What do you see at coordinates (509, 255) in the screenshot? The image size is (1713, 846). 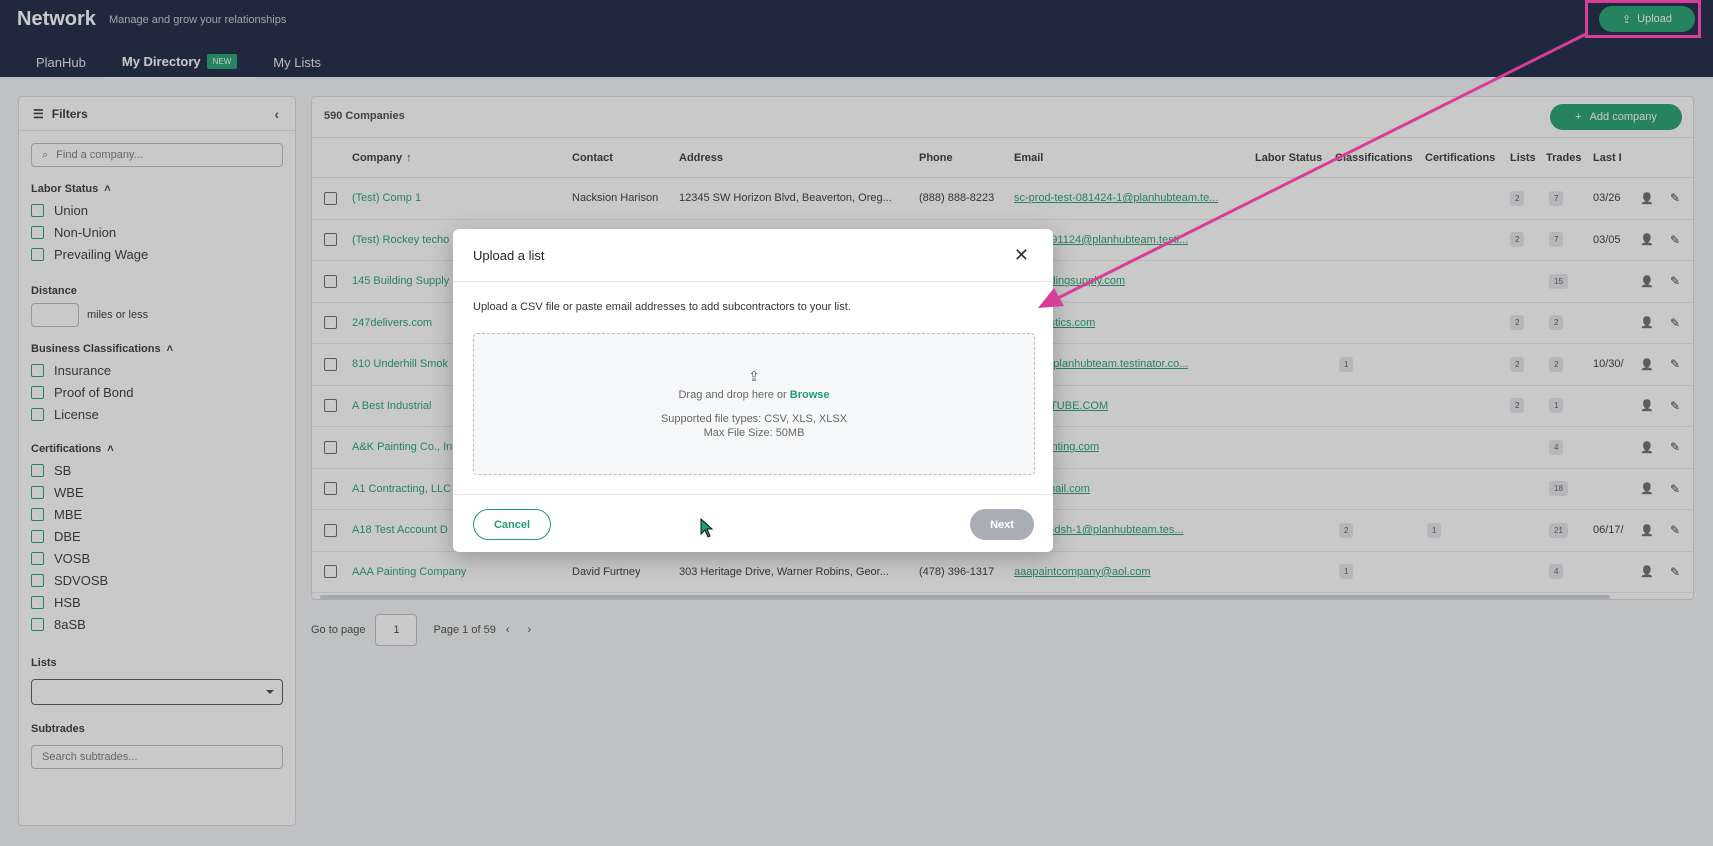 I see `modal-title: Upload a list` at bounding box center [509, 255].